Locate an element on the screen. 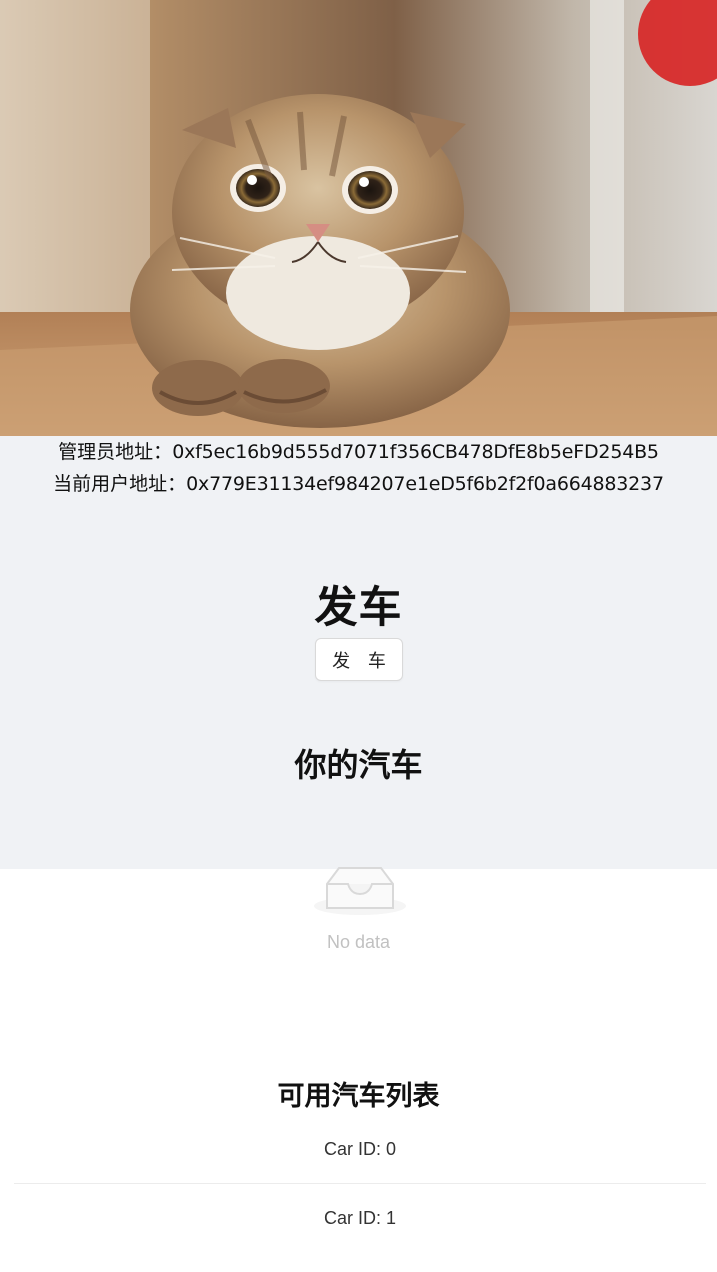 The height and width of the screenshot is (1272, 717). car-id-label: Car ID: 1 is located at coordinates (360, 1217).